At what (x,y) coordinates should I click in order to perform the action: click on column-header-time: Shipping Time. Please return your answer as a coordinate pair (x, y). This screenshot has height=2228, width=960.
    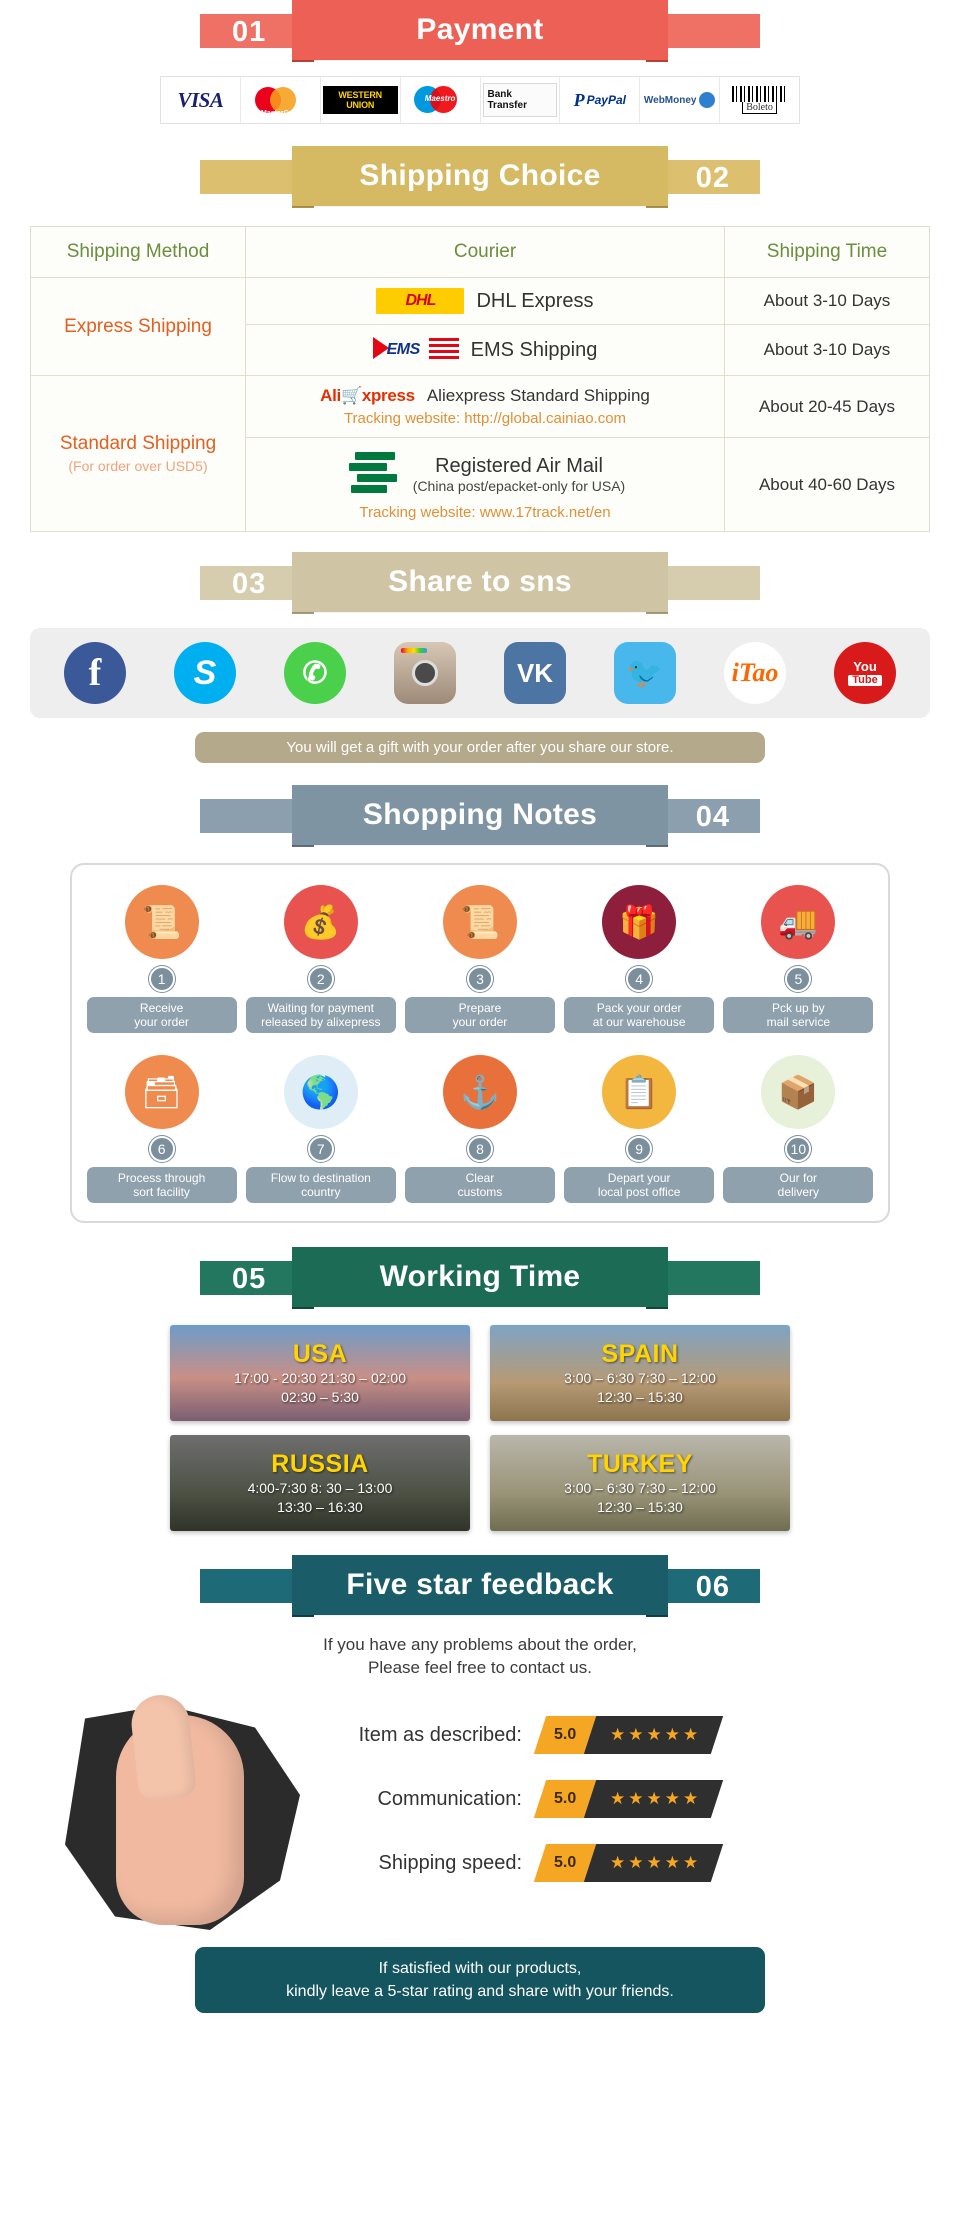
    Looking at the image, I should click on (827, 252).